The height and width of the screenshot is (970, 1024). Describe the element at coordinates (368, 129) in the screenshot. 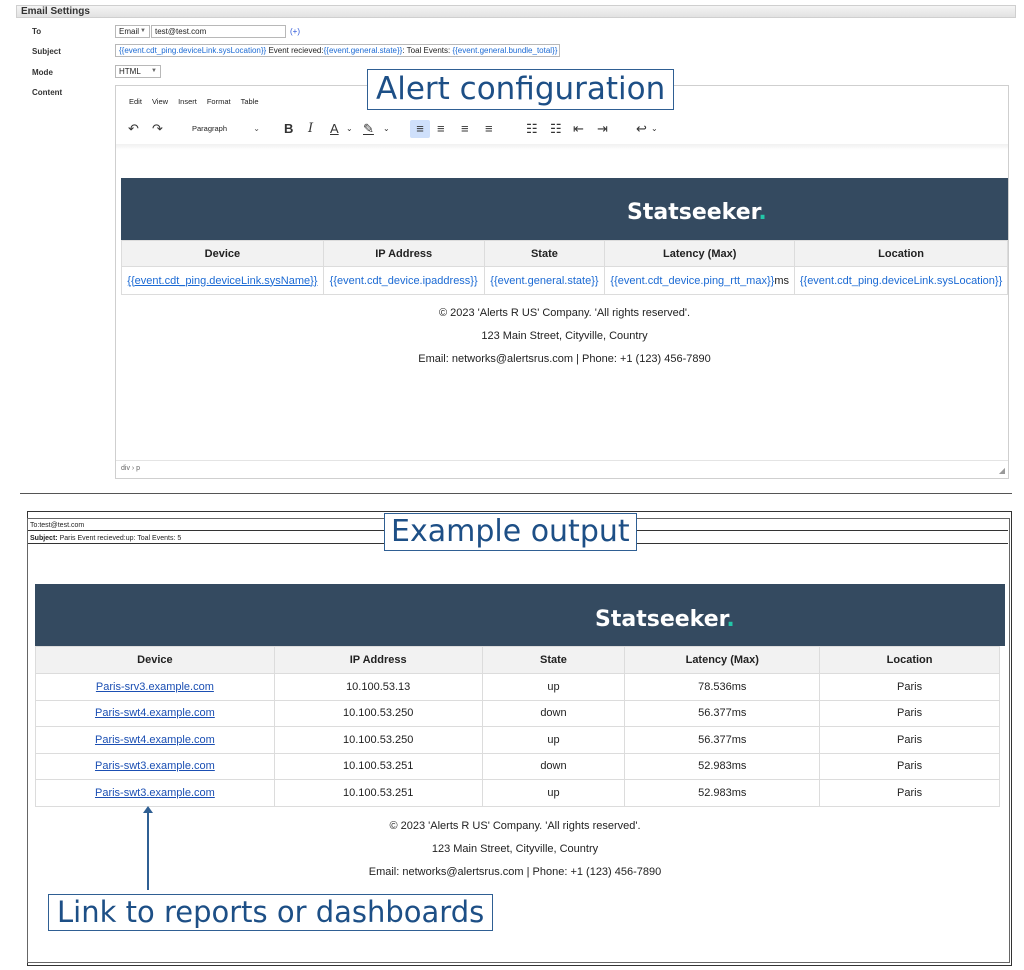

I see `highlight-icon: ✎` at that location.